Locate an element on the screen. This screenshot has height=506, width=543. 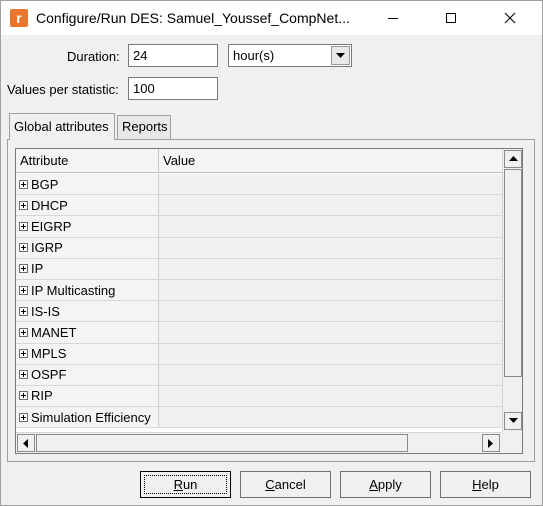
table-row: Simulation Efficiency is located at coordinates (259, 418).